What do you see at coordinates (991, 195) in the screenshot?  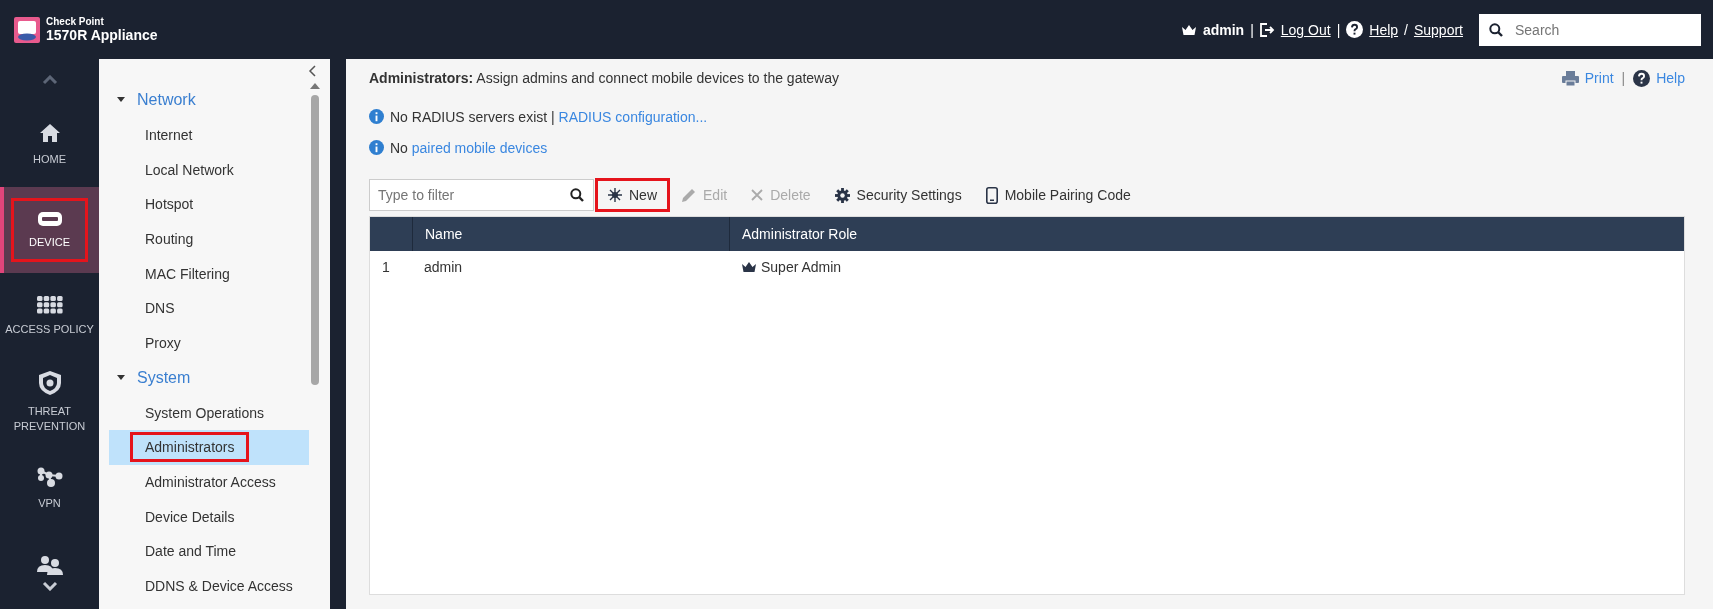 I see `phone-icon` at bounding box center [991, 195].